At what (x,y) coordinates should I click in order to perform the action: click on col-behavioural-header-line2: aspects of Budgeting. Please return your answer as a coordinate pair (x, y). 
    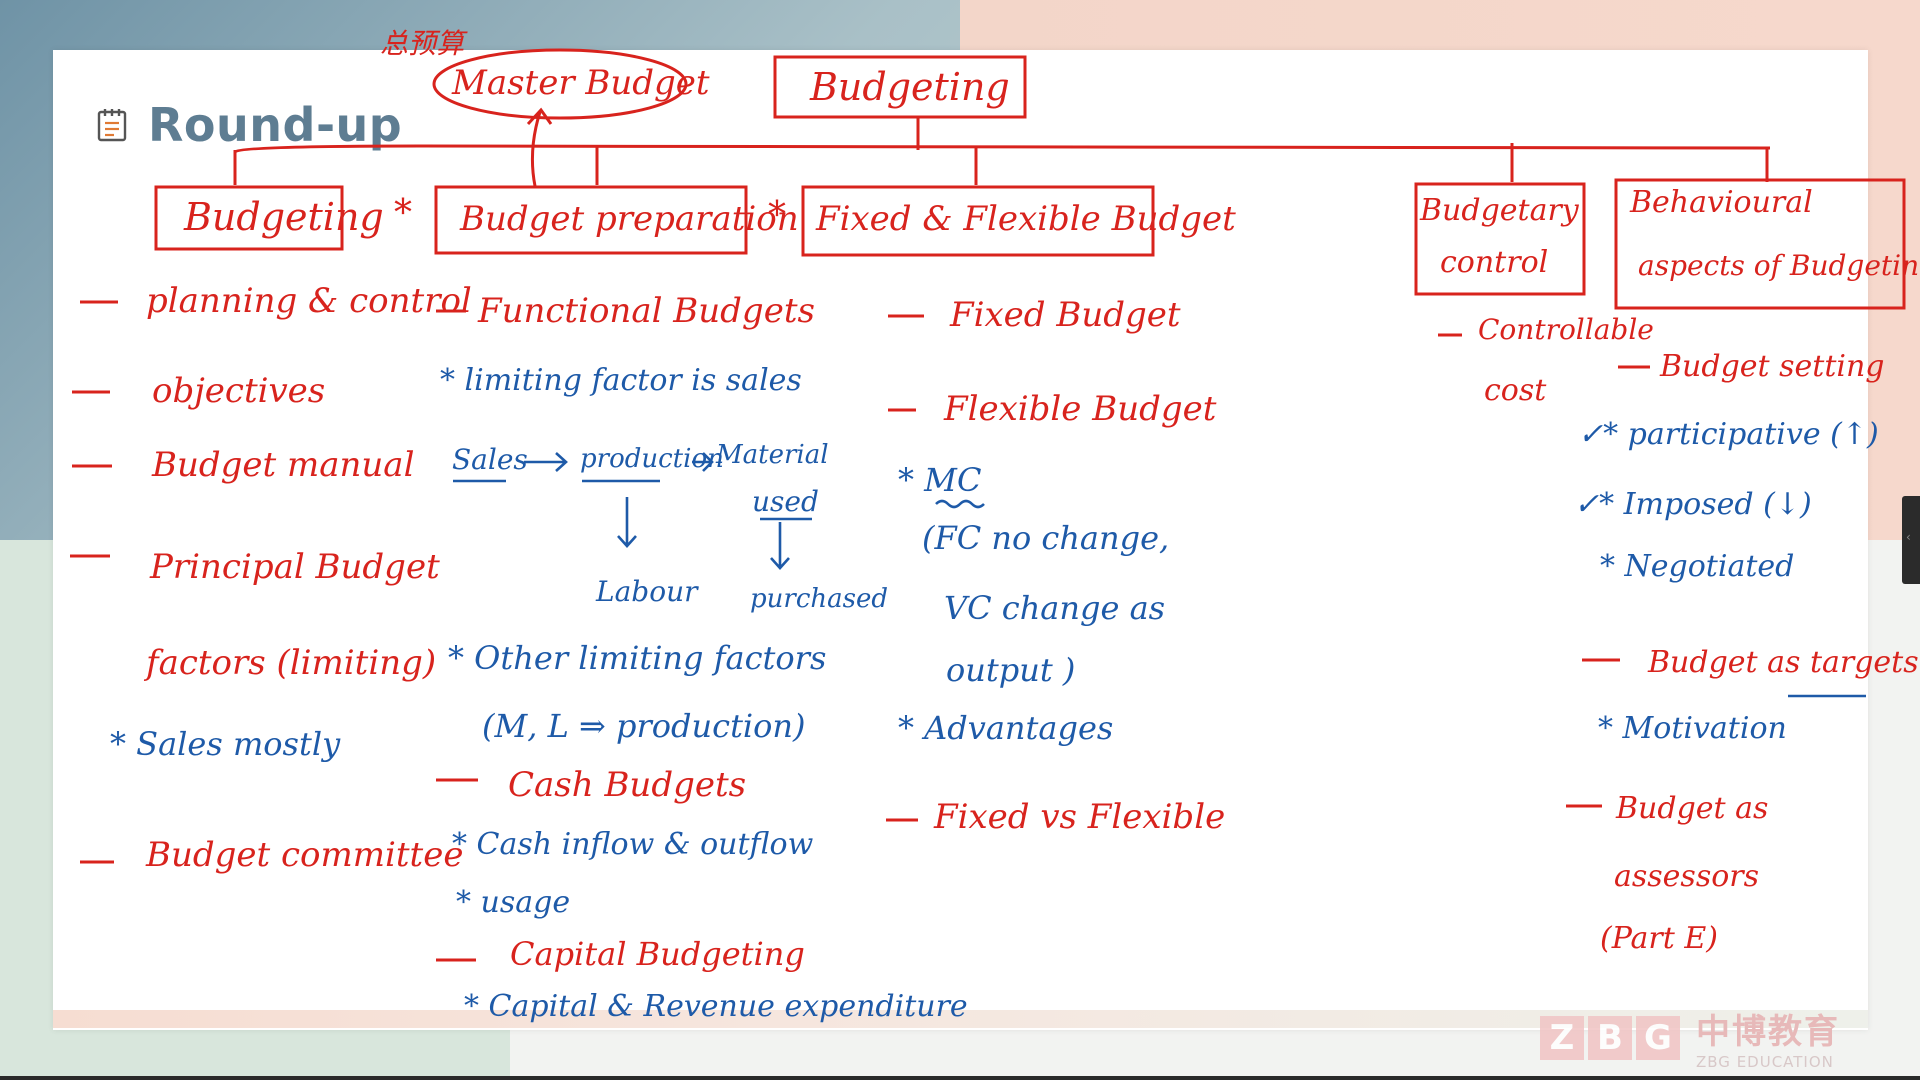
    Looking at the image, I should click on (1779, 265).